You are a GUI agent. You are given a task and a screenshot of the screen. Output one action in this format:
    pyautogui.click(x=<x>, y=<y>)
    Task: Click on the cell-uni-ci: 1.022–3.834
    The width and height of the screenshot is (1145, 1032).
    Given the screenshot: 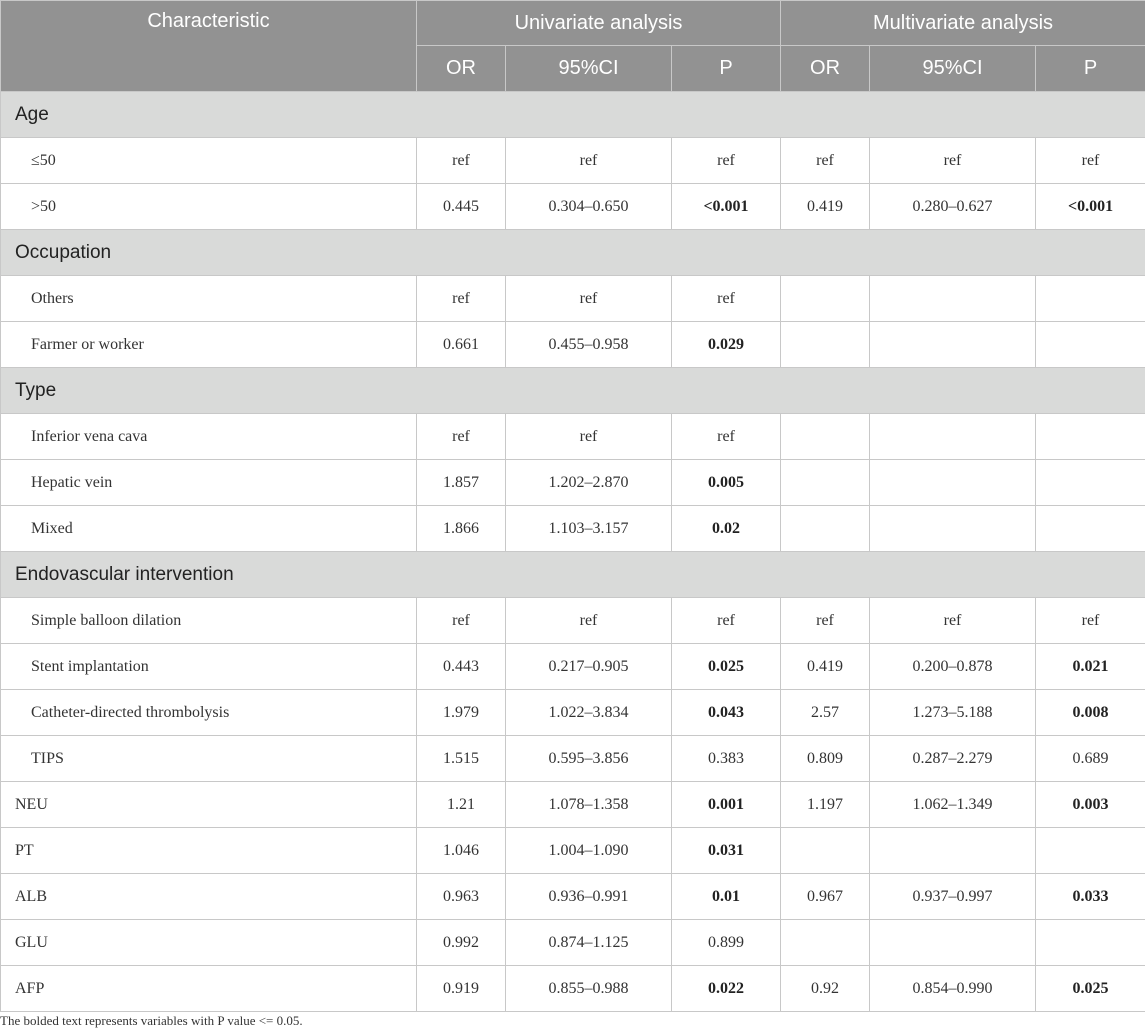 What is the action you would take?
    pyautogui.click(x=588, y=712)
    